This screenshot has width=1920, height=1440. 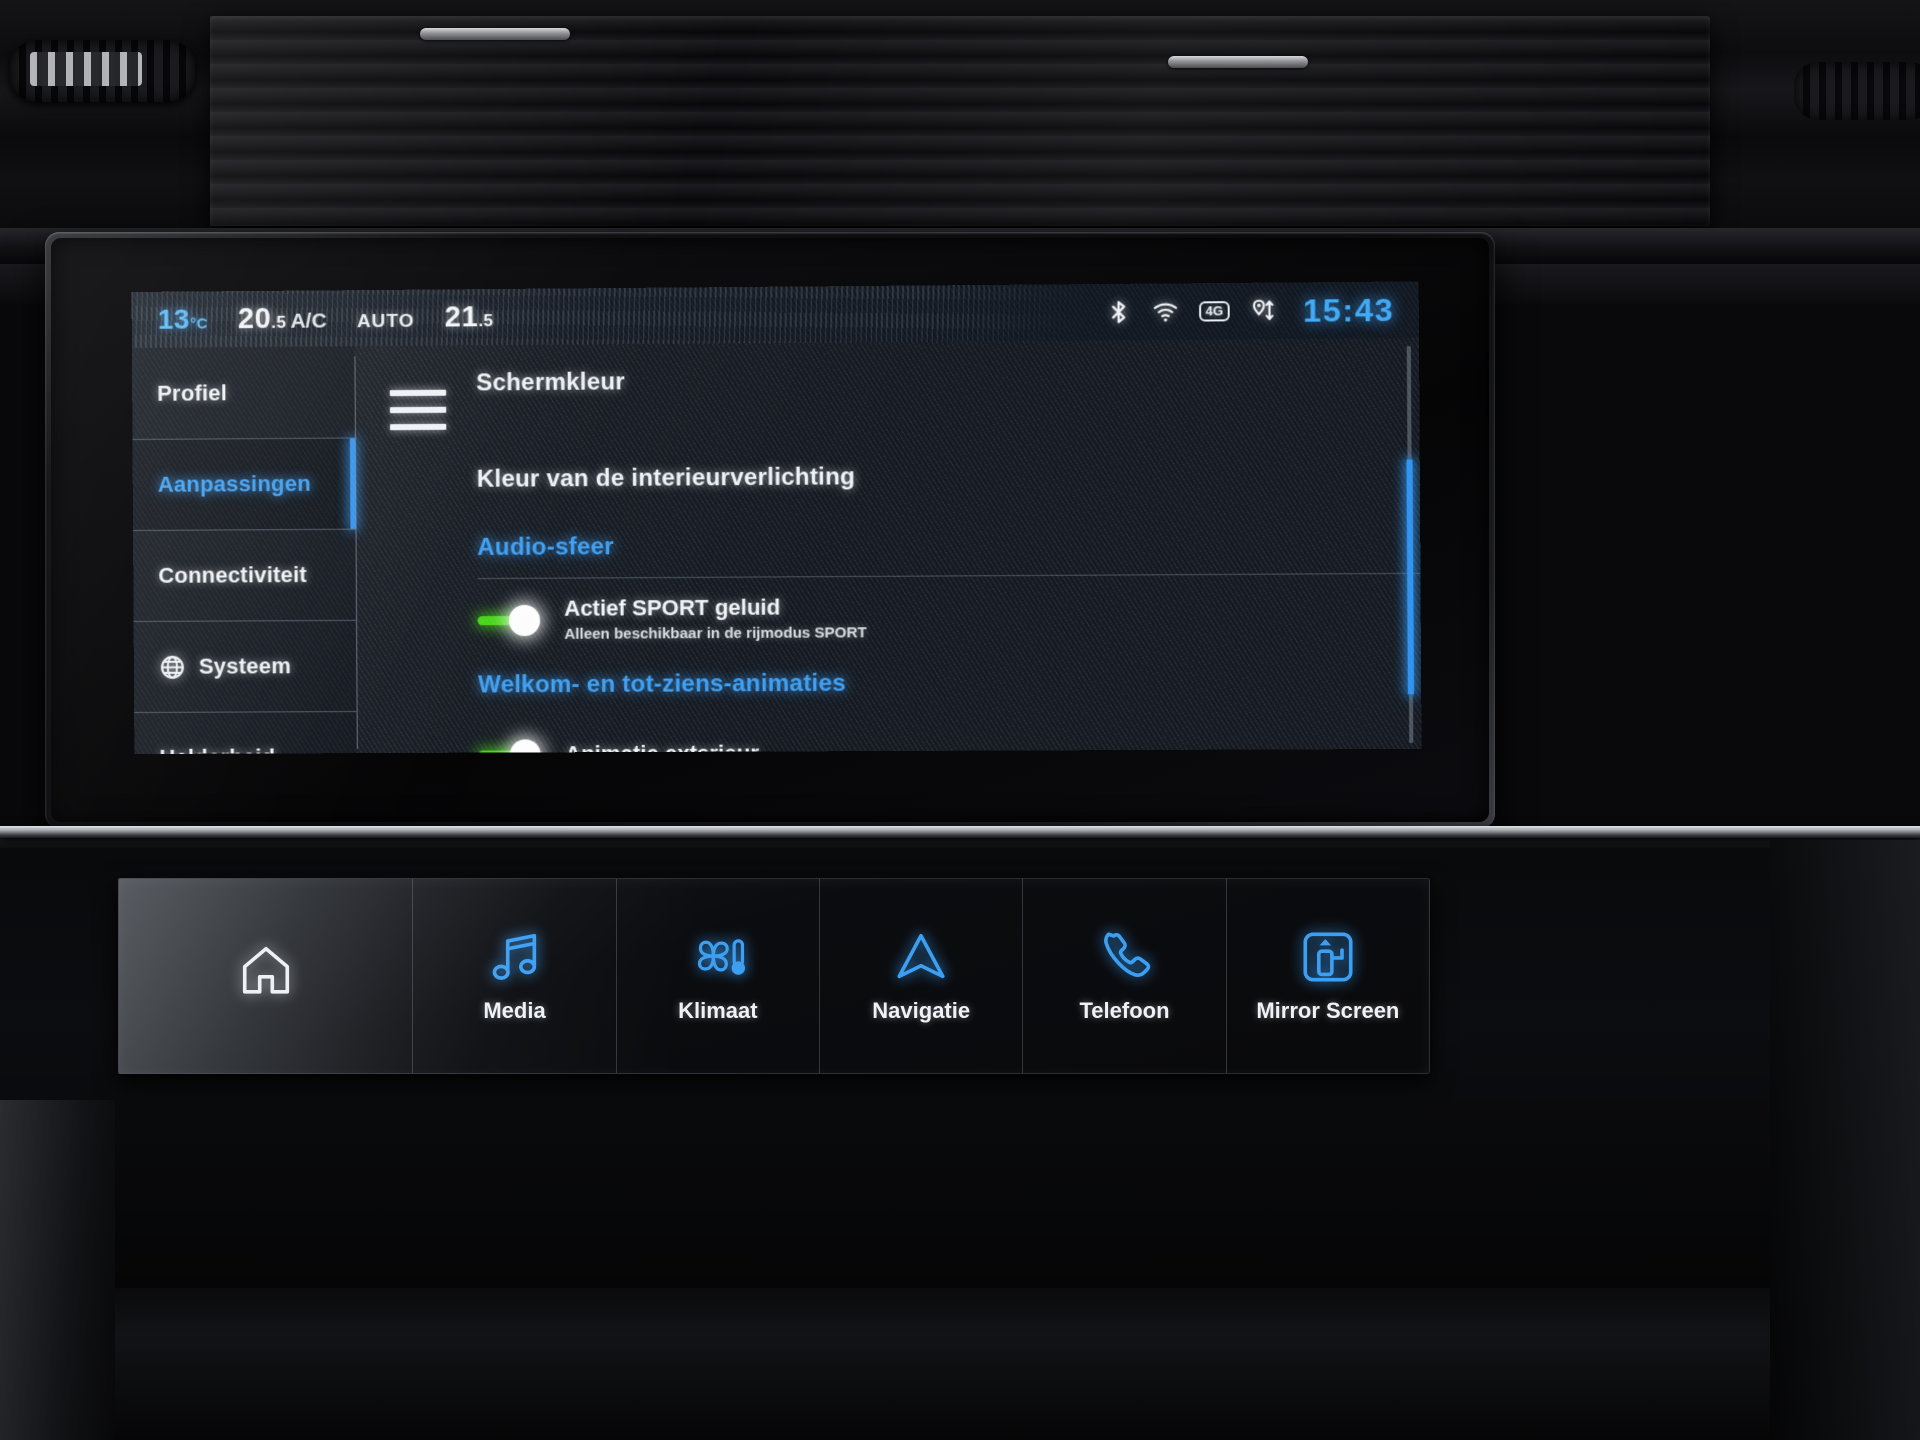 What do you see at coordinates (254, 318) in the screenshot?
I see `driver-temp-value: 20` at bounding box center [254, 318].